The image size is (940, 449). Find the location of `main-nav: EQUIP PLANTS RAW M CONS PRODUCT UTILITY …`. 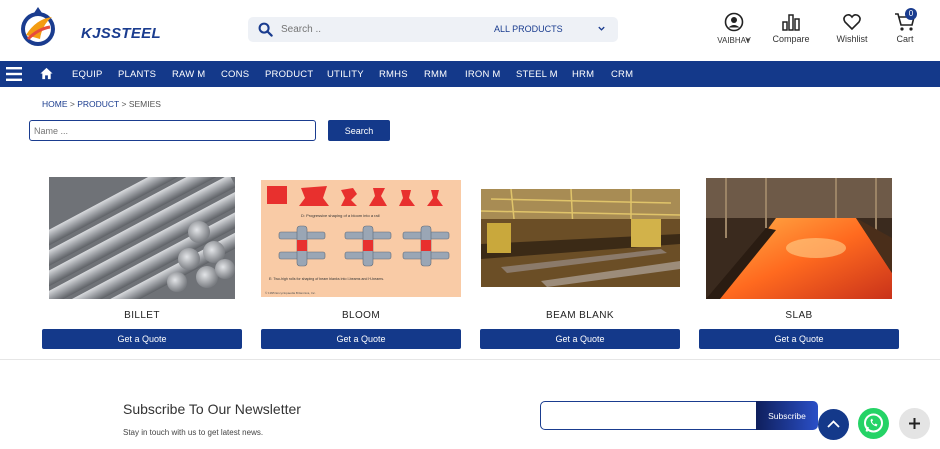

main-nav: EQUIP PLANTS RAW M CONS PRODUCT UTILITY … is located at coordinates (470, 74).